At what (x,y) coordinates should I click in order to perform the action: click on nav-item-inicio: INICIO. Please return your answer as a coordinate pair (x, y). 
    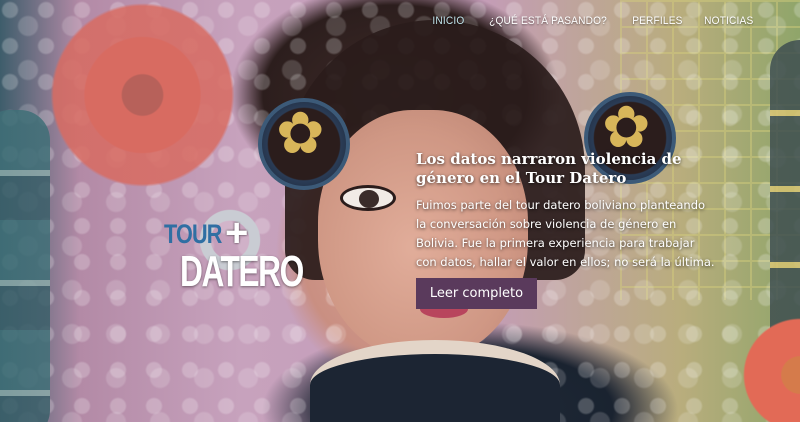
    Looking at the image, I should click on (448, 21).